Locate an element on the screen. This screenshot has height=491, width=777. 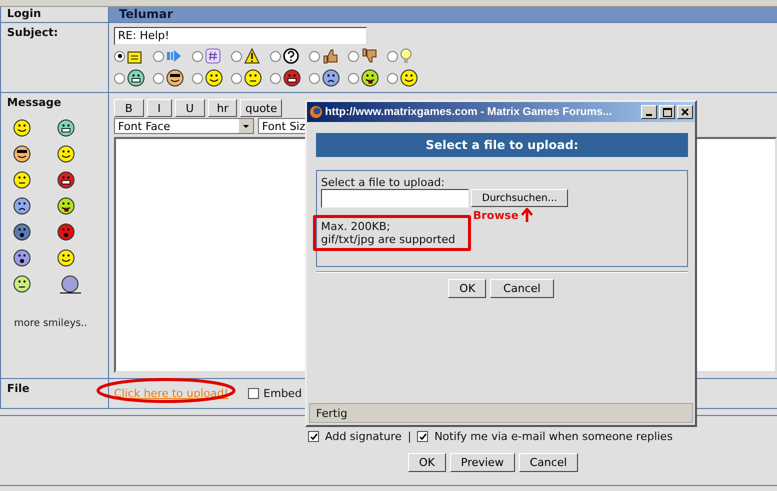
annotation: Browse is located at coordinates (496, 215).